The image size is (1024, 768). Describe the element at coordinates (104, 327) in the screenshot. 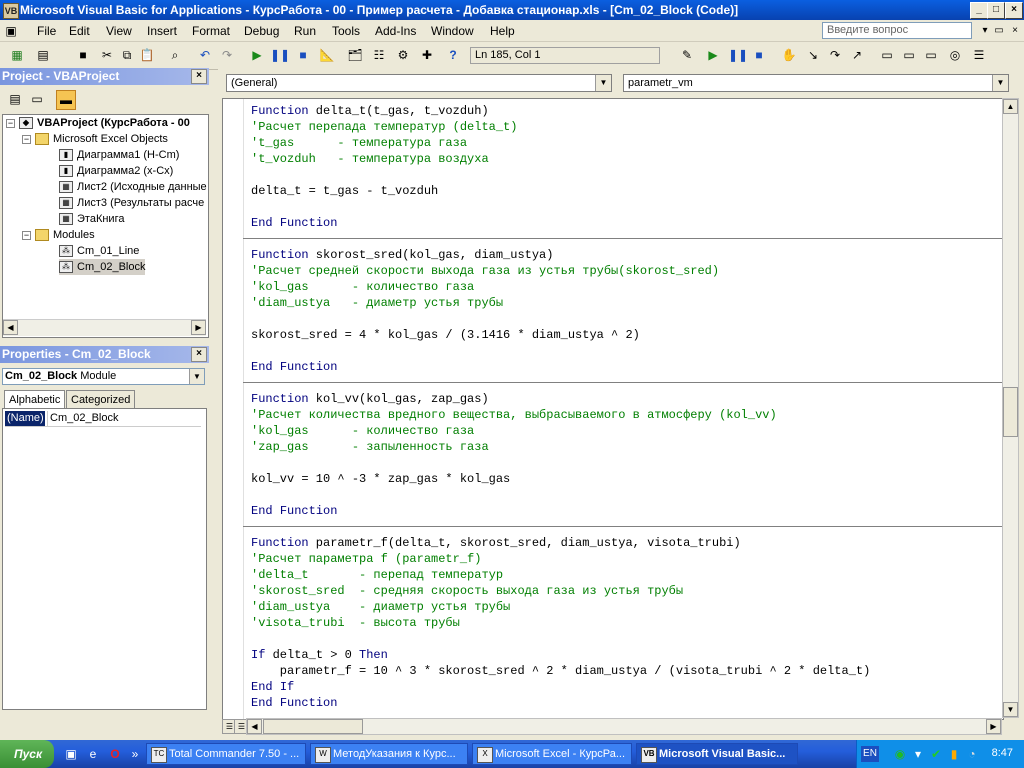

I see `tree-hscrollbar: ◀ ▶` at that location.